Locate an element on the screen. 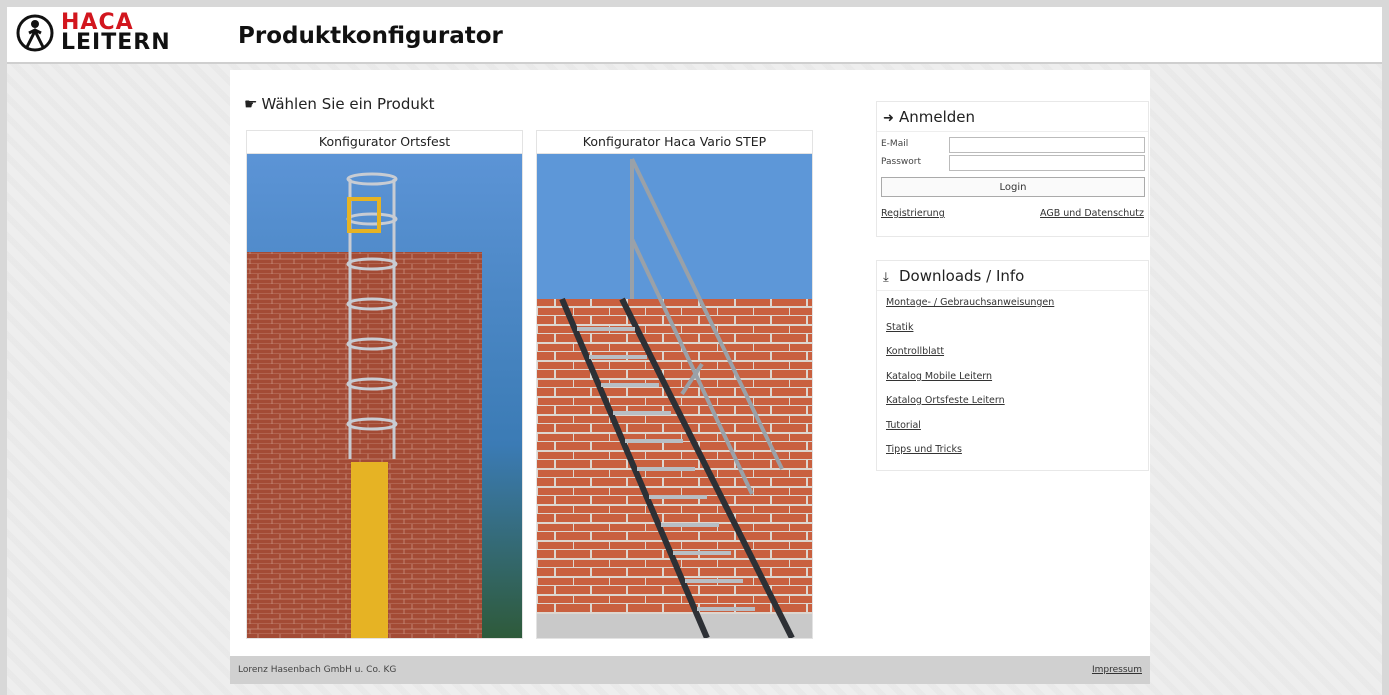 The width and height of the screenshot is (1389, 695). download-link-tutorial: Tutorial is located at coordinates (903, 425).